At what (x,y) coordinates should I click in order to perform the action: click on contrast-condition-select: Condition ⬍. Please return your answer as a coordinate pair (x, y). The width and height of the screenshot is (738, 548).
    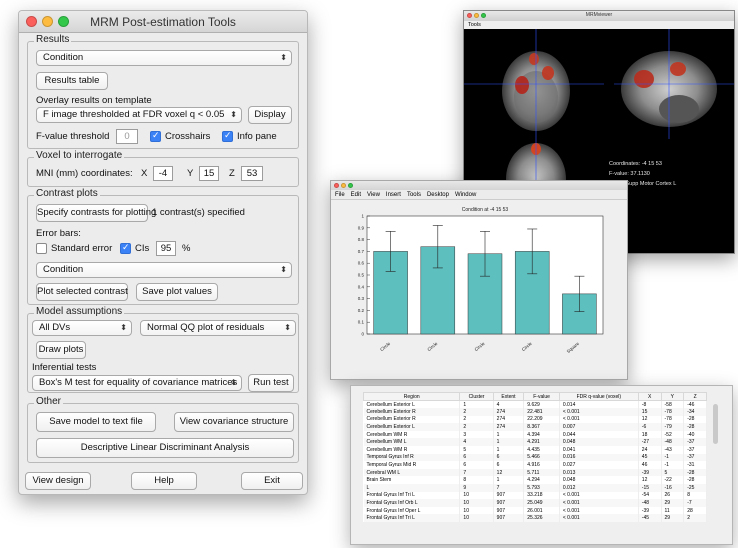
    Looking at the image, I should click on (164, 270).